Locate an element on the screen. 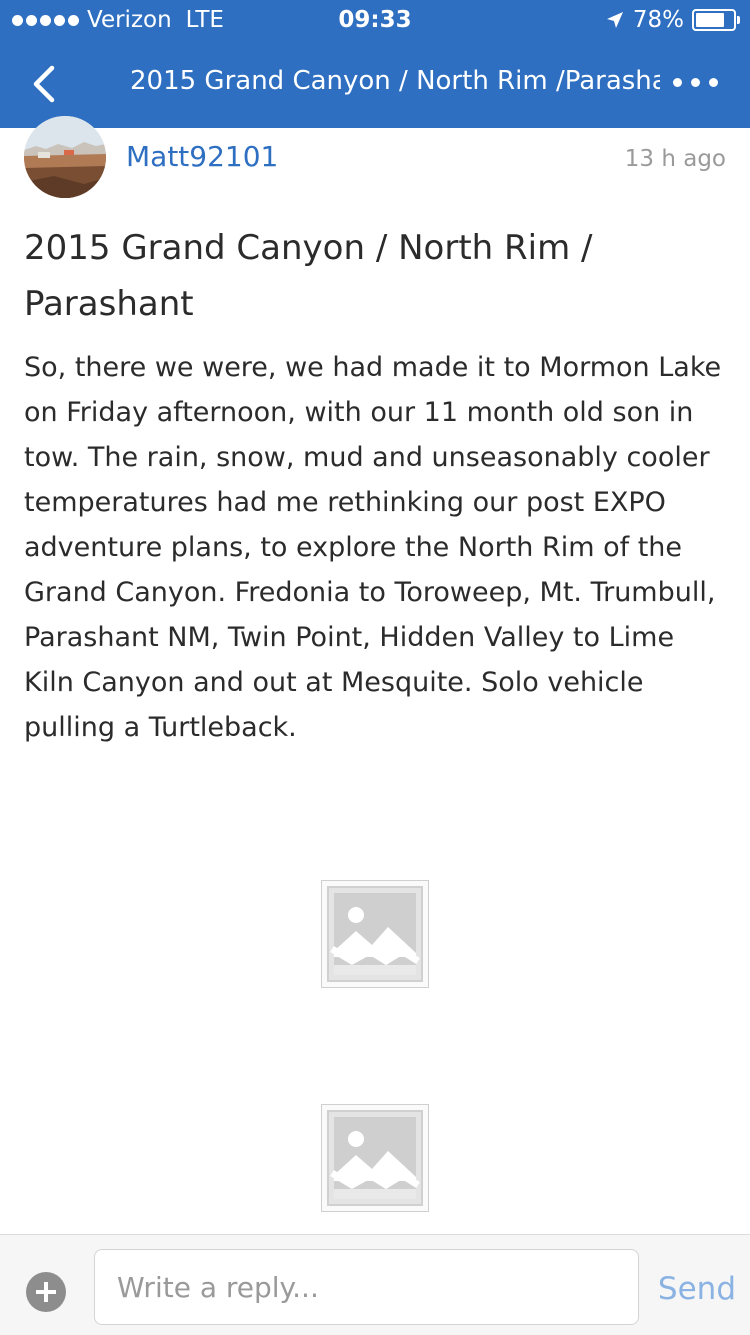  add-attachment-button is located at coordinates (46, 1292).